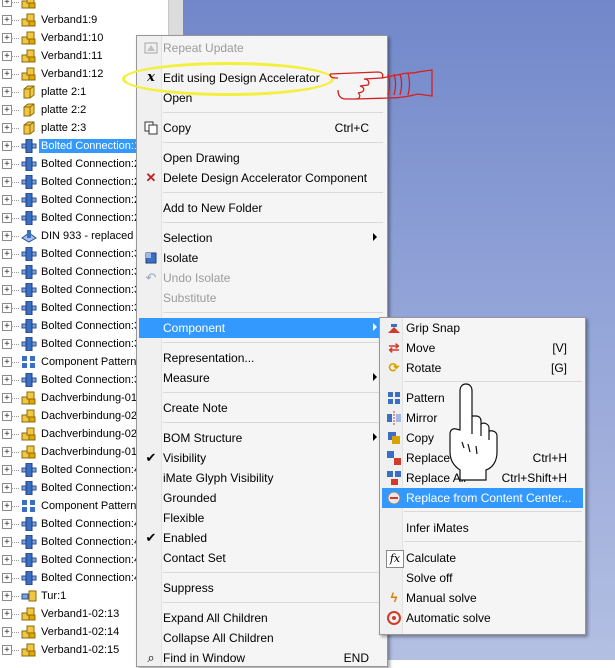  What do you see at coordinates (262, 258) in the screenshot?
I see `menu-item-isolate: Isolate` at bounding box center [262, 258].